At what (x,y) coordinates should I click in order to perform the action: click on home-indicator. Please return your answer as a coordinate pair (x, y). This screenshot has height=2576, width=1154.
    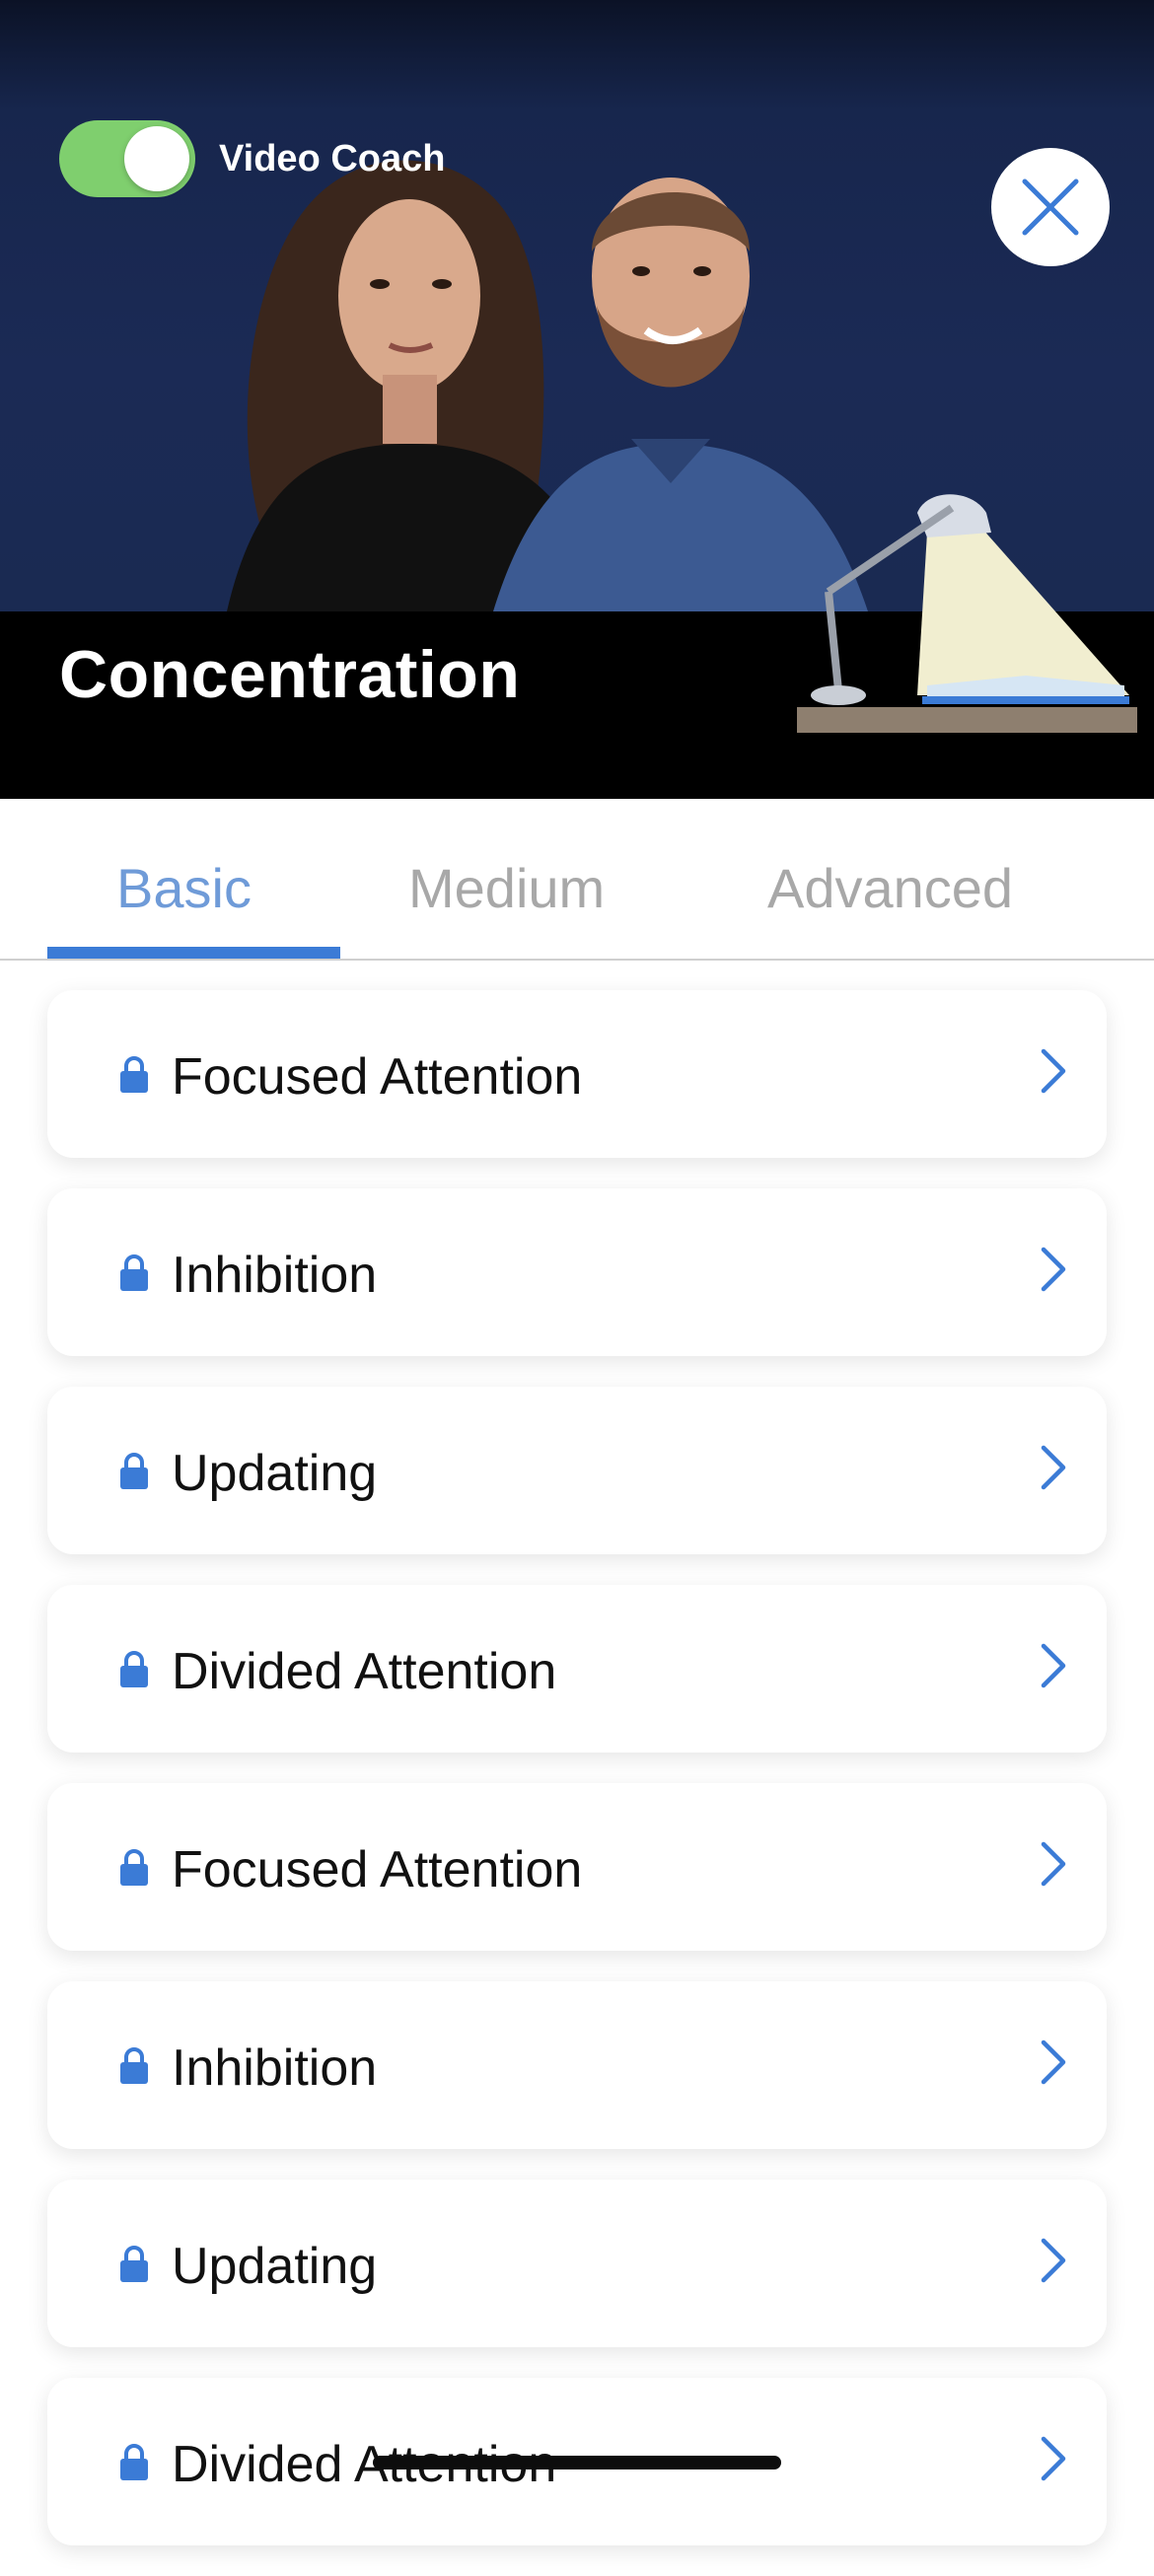
    Looking at the image, I should click on (577, 2462).